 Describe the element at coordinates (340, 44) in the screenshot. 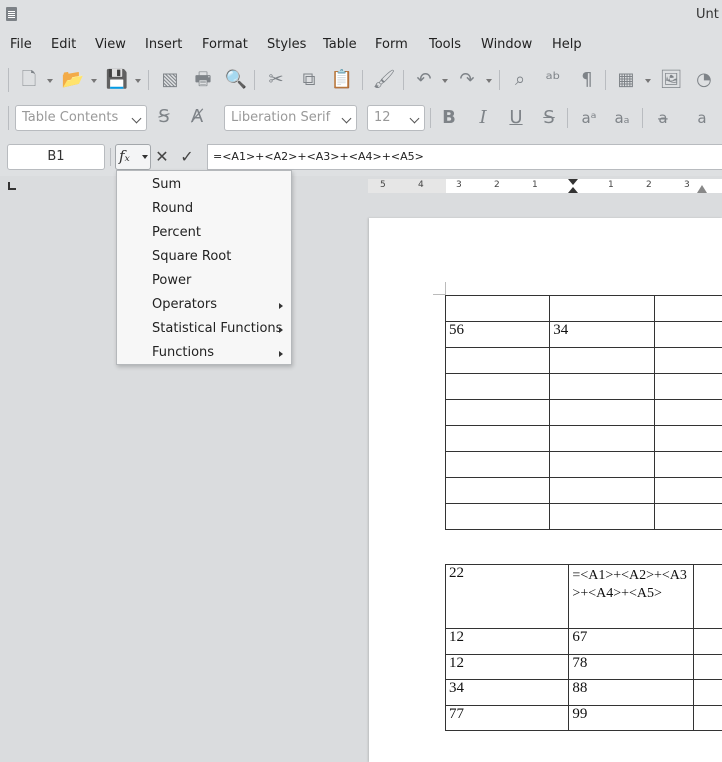

I see `menu-table: Table` at that location.